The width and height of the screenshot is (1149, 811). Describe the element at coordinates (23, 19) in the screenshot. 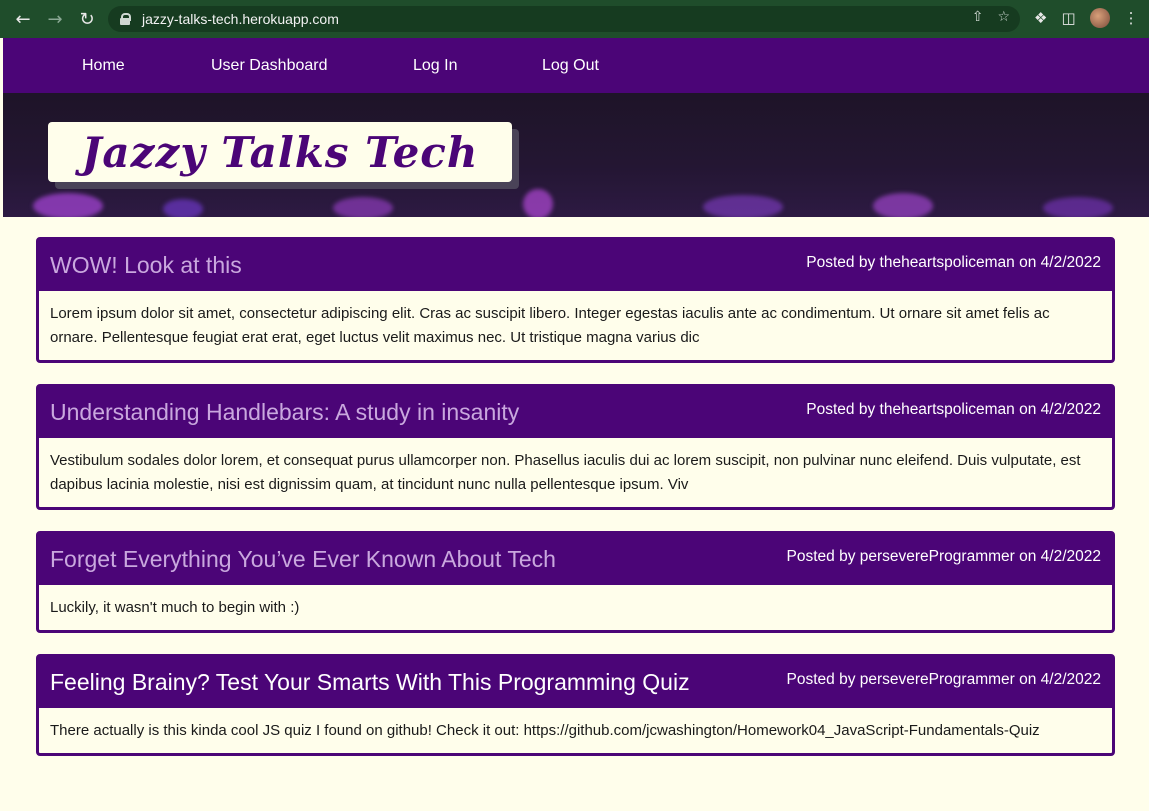

I see `back-arrow-icon: ←` at that location.